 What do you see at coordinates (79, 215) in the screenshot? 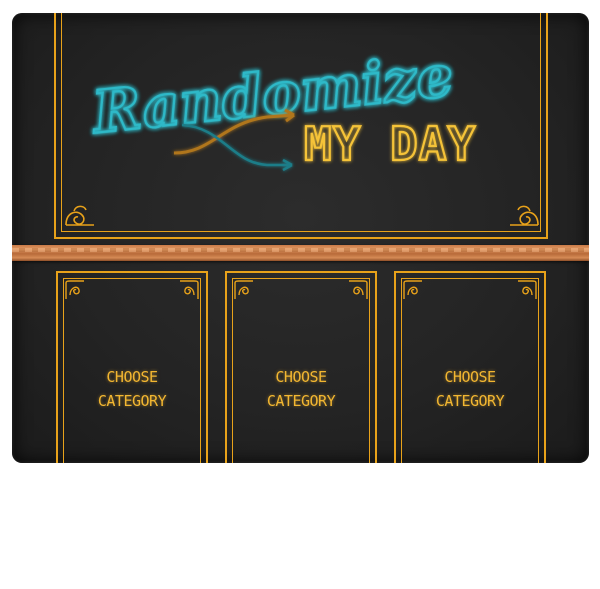
I see `sign-scroll-left-icon` at bounding box center [79, 215].